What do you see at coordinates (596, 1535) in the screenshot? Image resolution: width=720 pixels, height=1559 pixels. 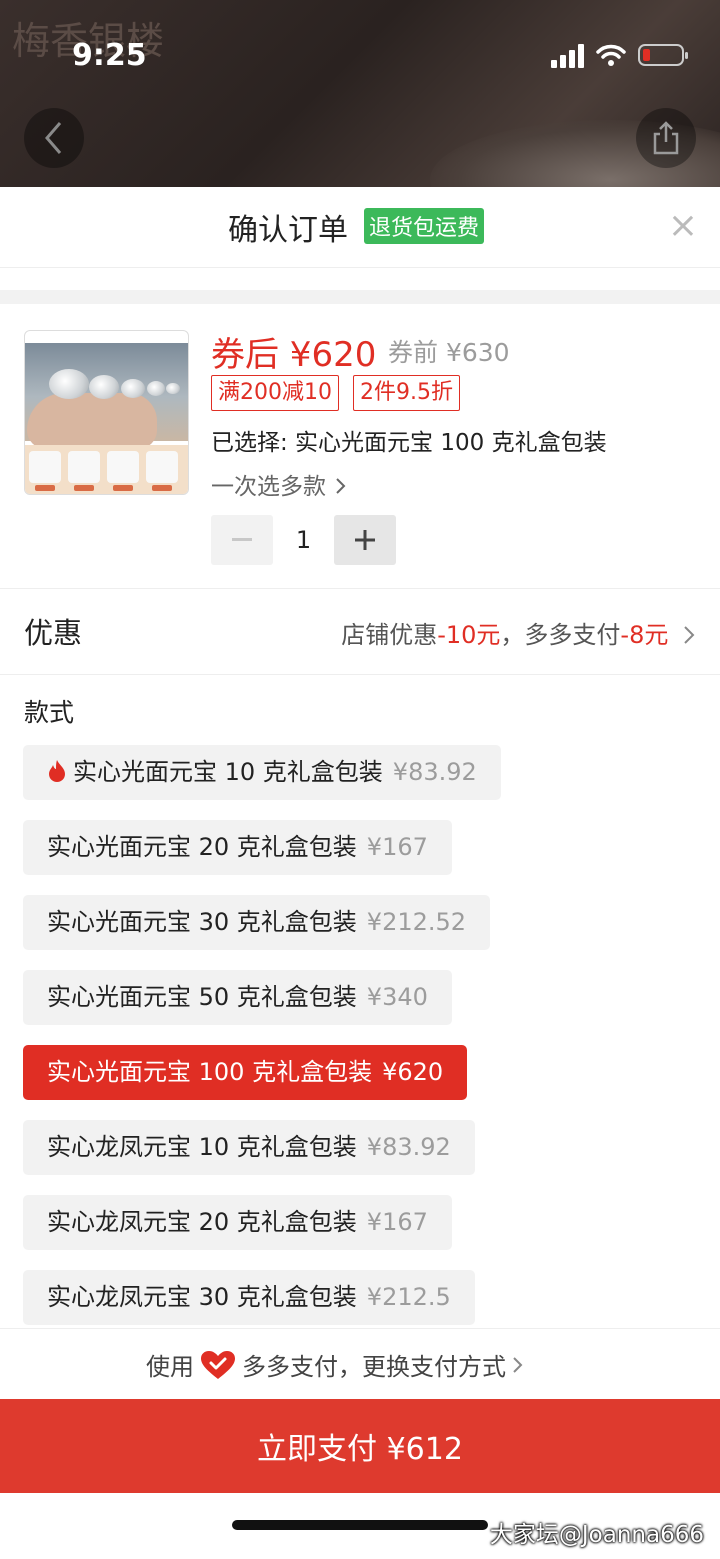 I see `watermark: 大家坛@Joanna666` at bounding box center [596, 1535].